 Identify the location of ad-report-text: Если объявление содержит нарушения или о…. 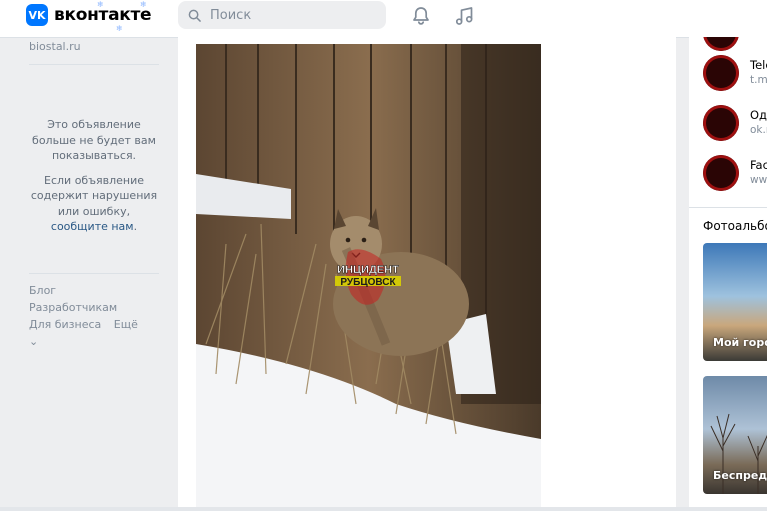
(94, 204).